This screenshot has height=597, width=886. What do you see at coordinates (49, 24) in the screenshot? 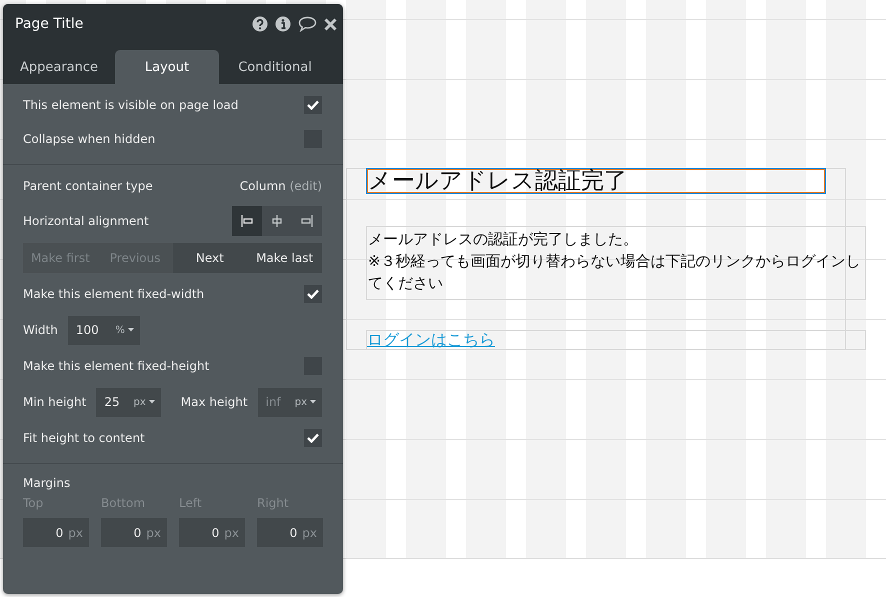
I see `panel-title: Page Title` at bounding box center [49, 24].